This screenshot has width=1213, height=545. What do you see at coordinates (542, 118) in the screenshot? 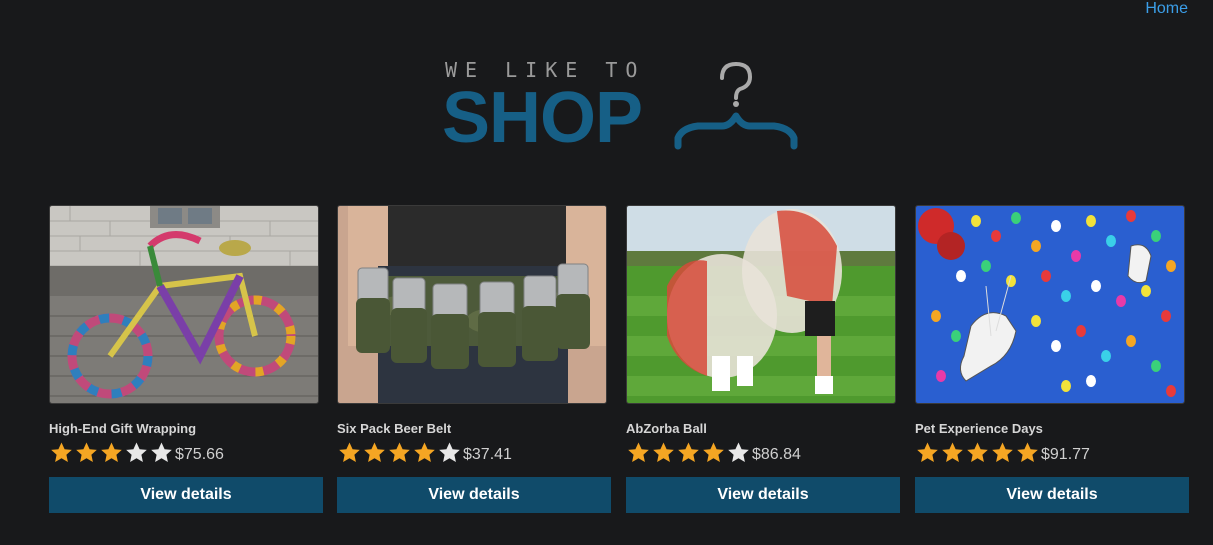
I see `logo-wordmark: SHOP` at bounding box center [542, 118].